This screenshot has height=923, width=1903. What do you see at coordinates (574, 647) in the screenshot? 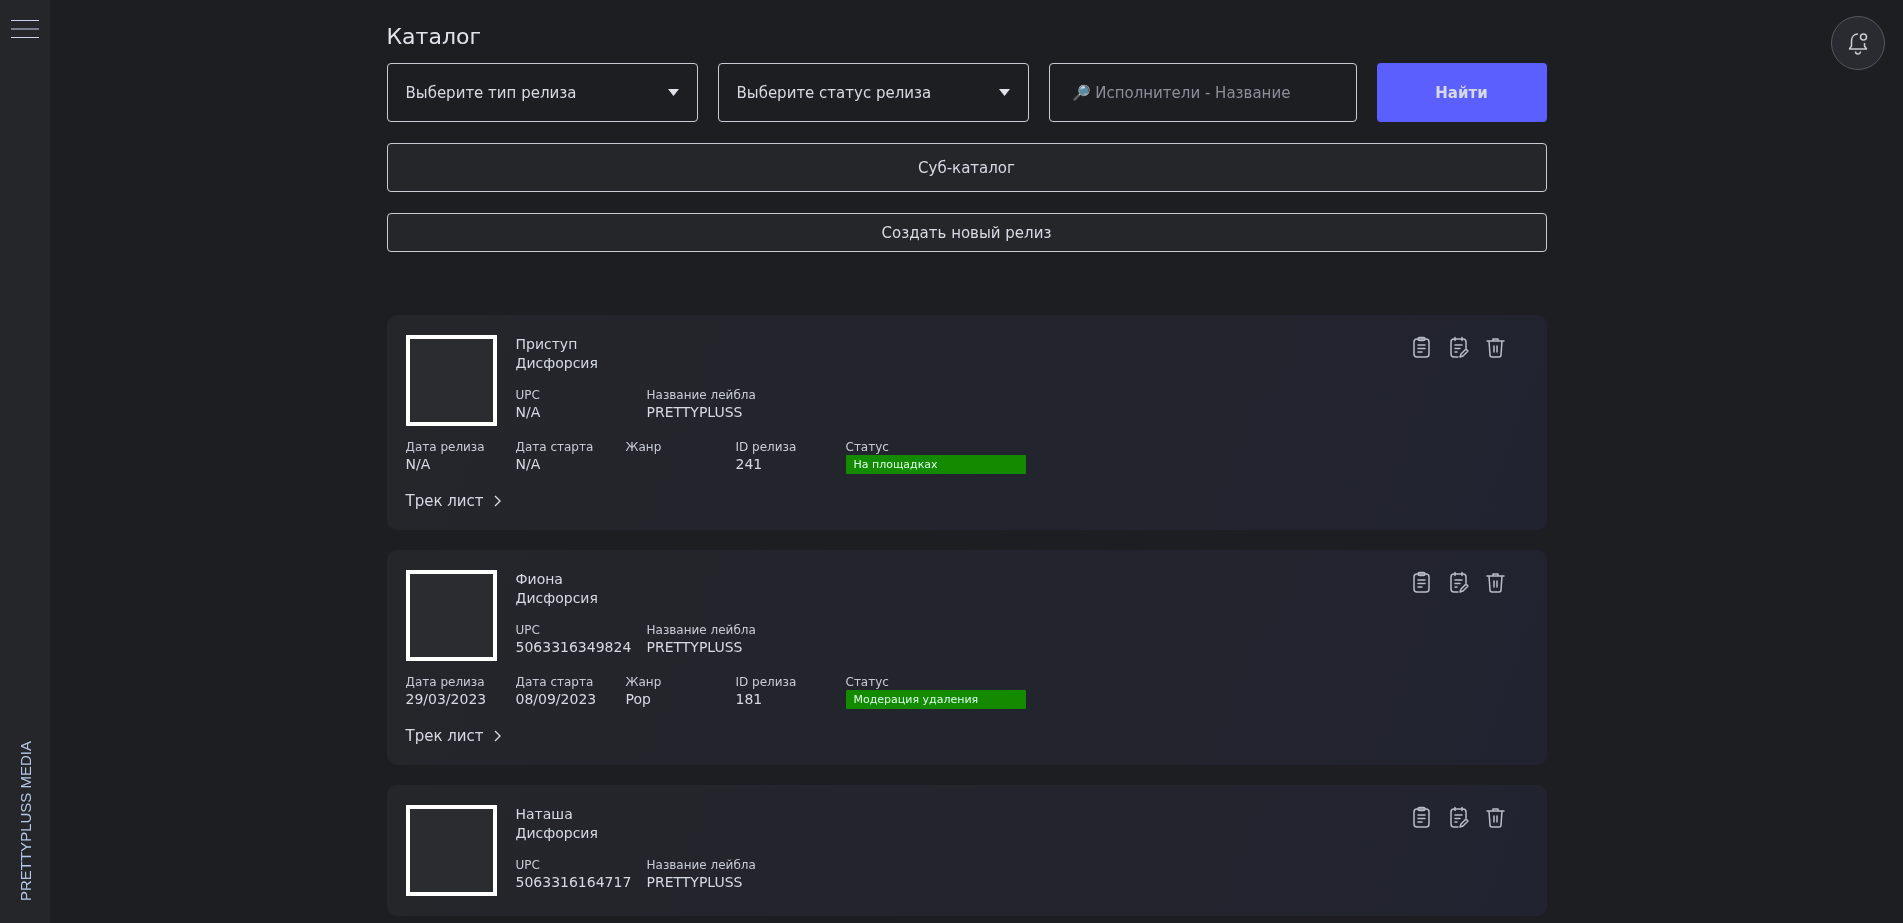
I see `field-value: 5063316349824` at bounding box center [574, 647].